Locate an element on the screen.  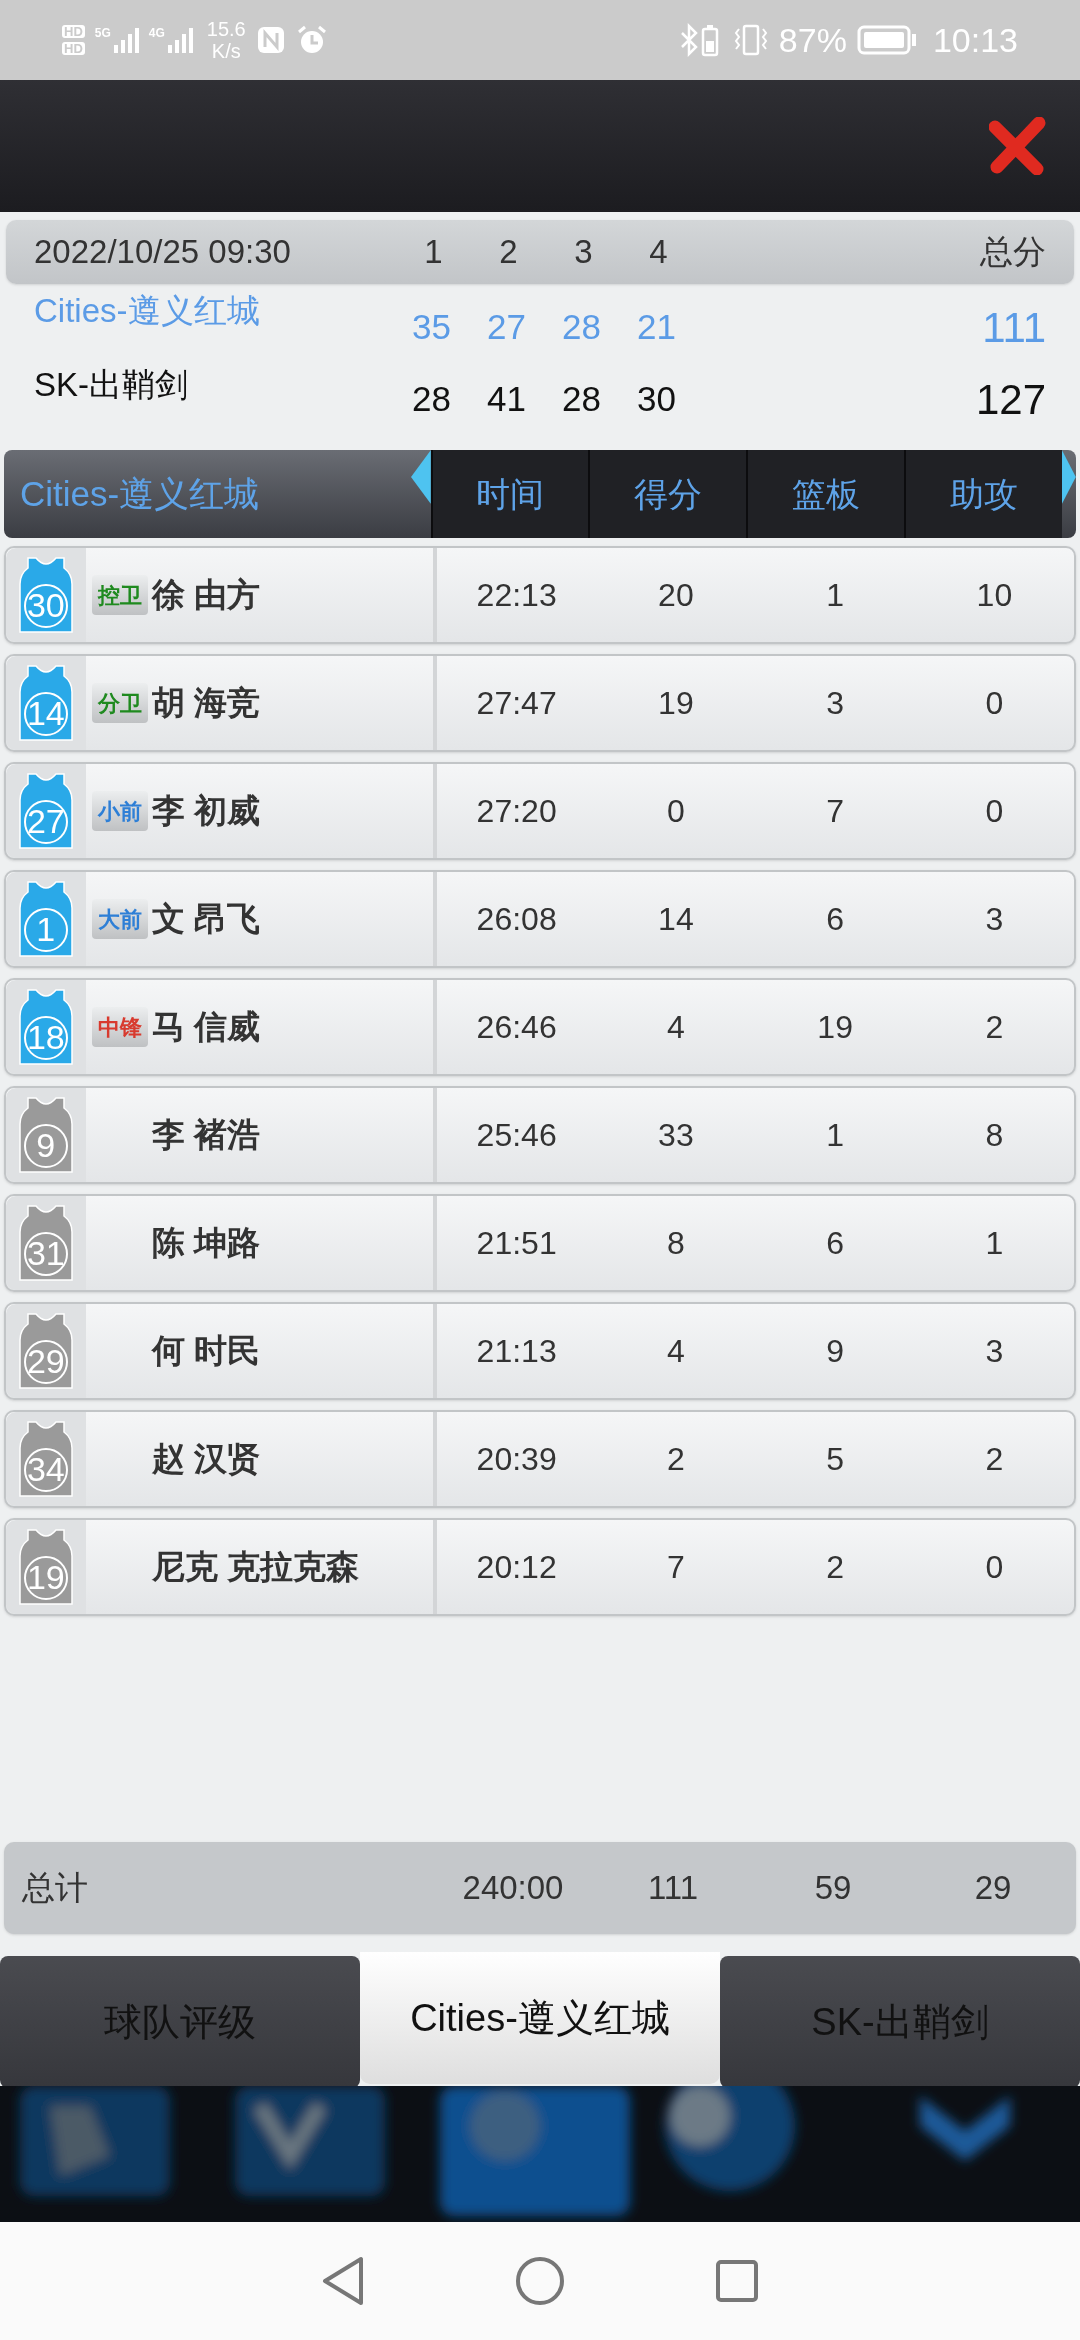
battery-icon is located at coordinates (886, 40).